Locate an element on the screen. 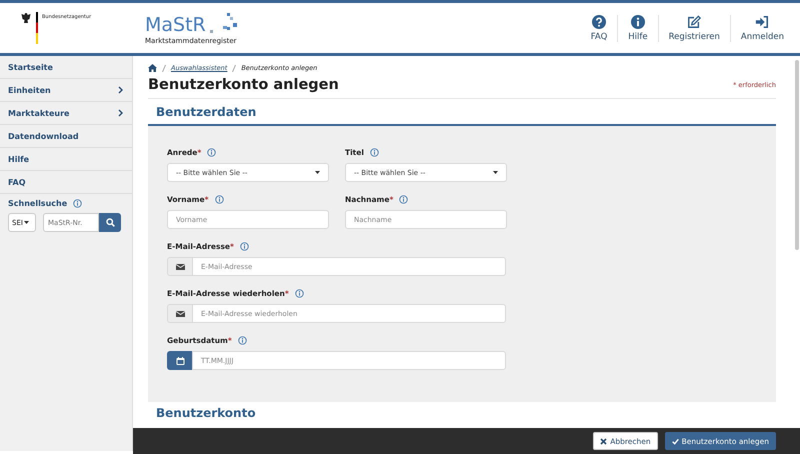 The height and width of the screenshot is (454, 800). edit-icon is located at coordinates (694, 21).